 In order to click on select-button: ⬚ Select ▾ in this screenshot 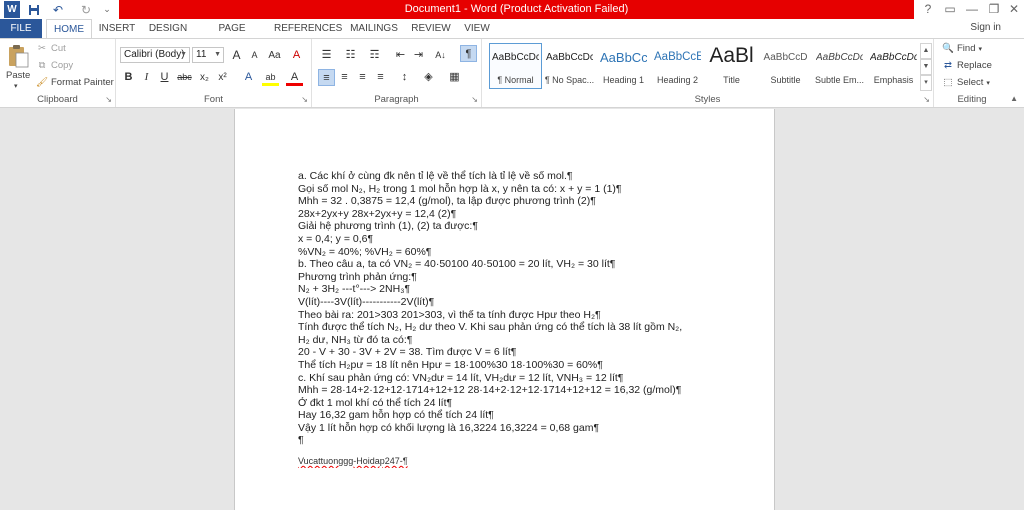, I will do `click(966, 82)`.